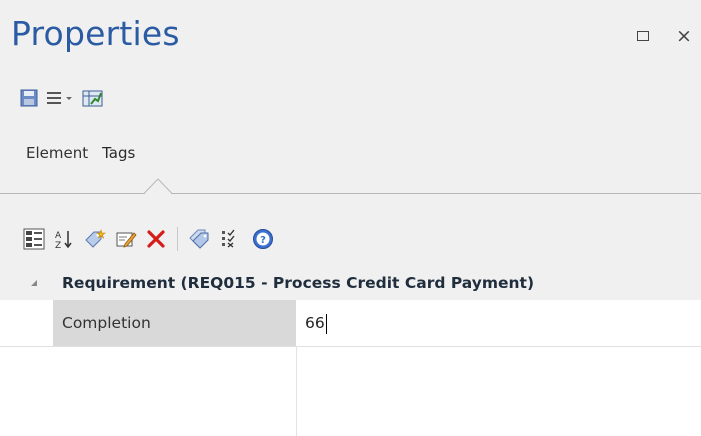 The image size is (701, 436). What do you see at coordinates (34, 239) in the screenshot?
I see `categorized-view-icon` at bounding box center [34, 239].